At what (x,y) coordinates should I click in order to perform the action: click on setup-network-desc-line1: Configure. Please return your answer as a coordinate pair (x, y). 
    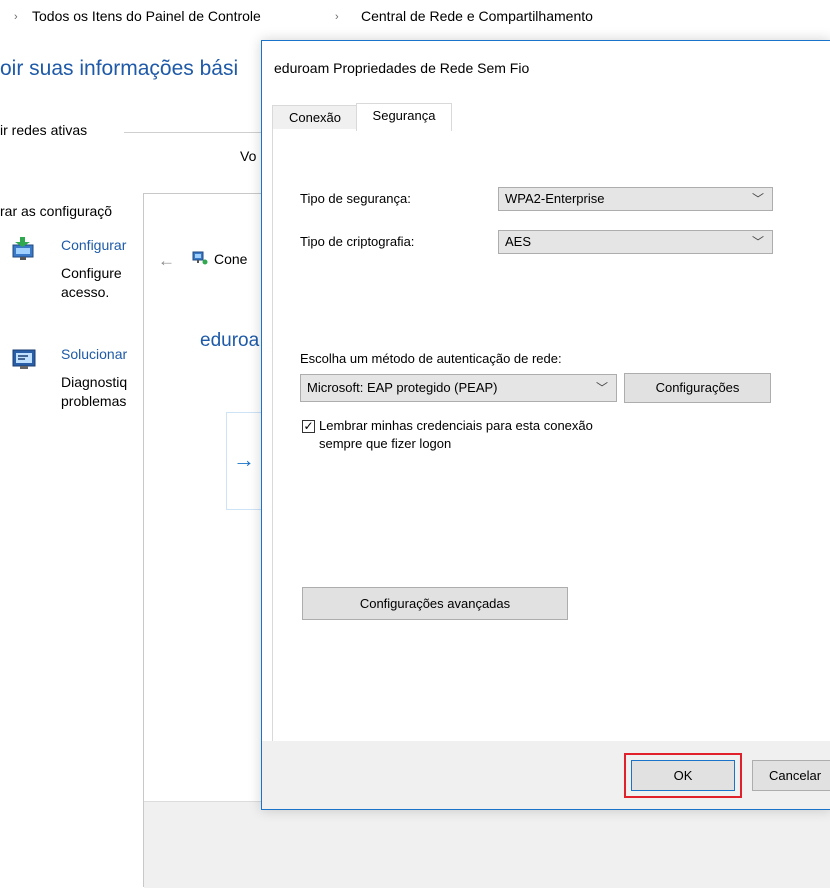
    Looking at the image, I should click on (91, 273).